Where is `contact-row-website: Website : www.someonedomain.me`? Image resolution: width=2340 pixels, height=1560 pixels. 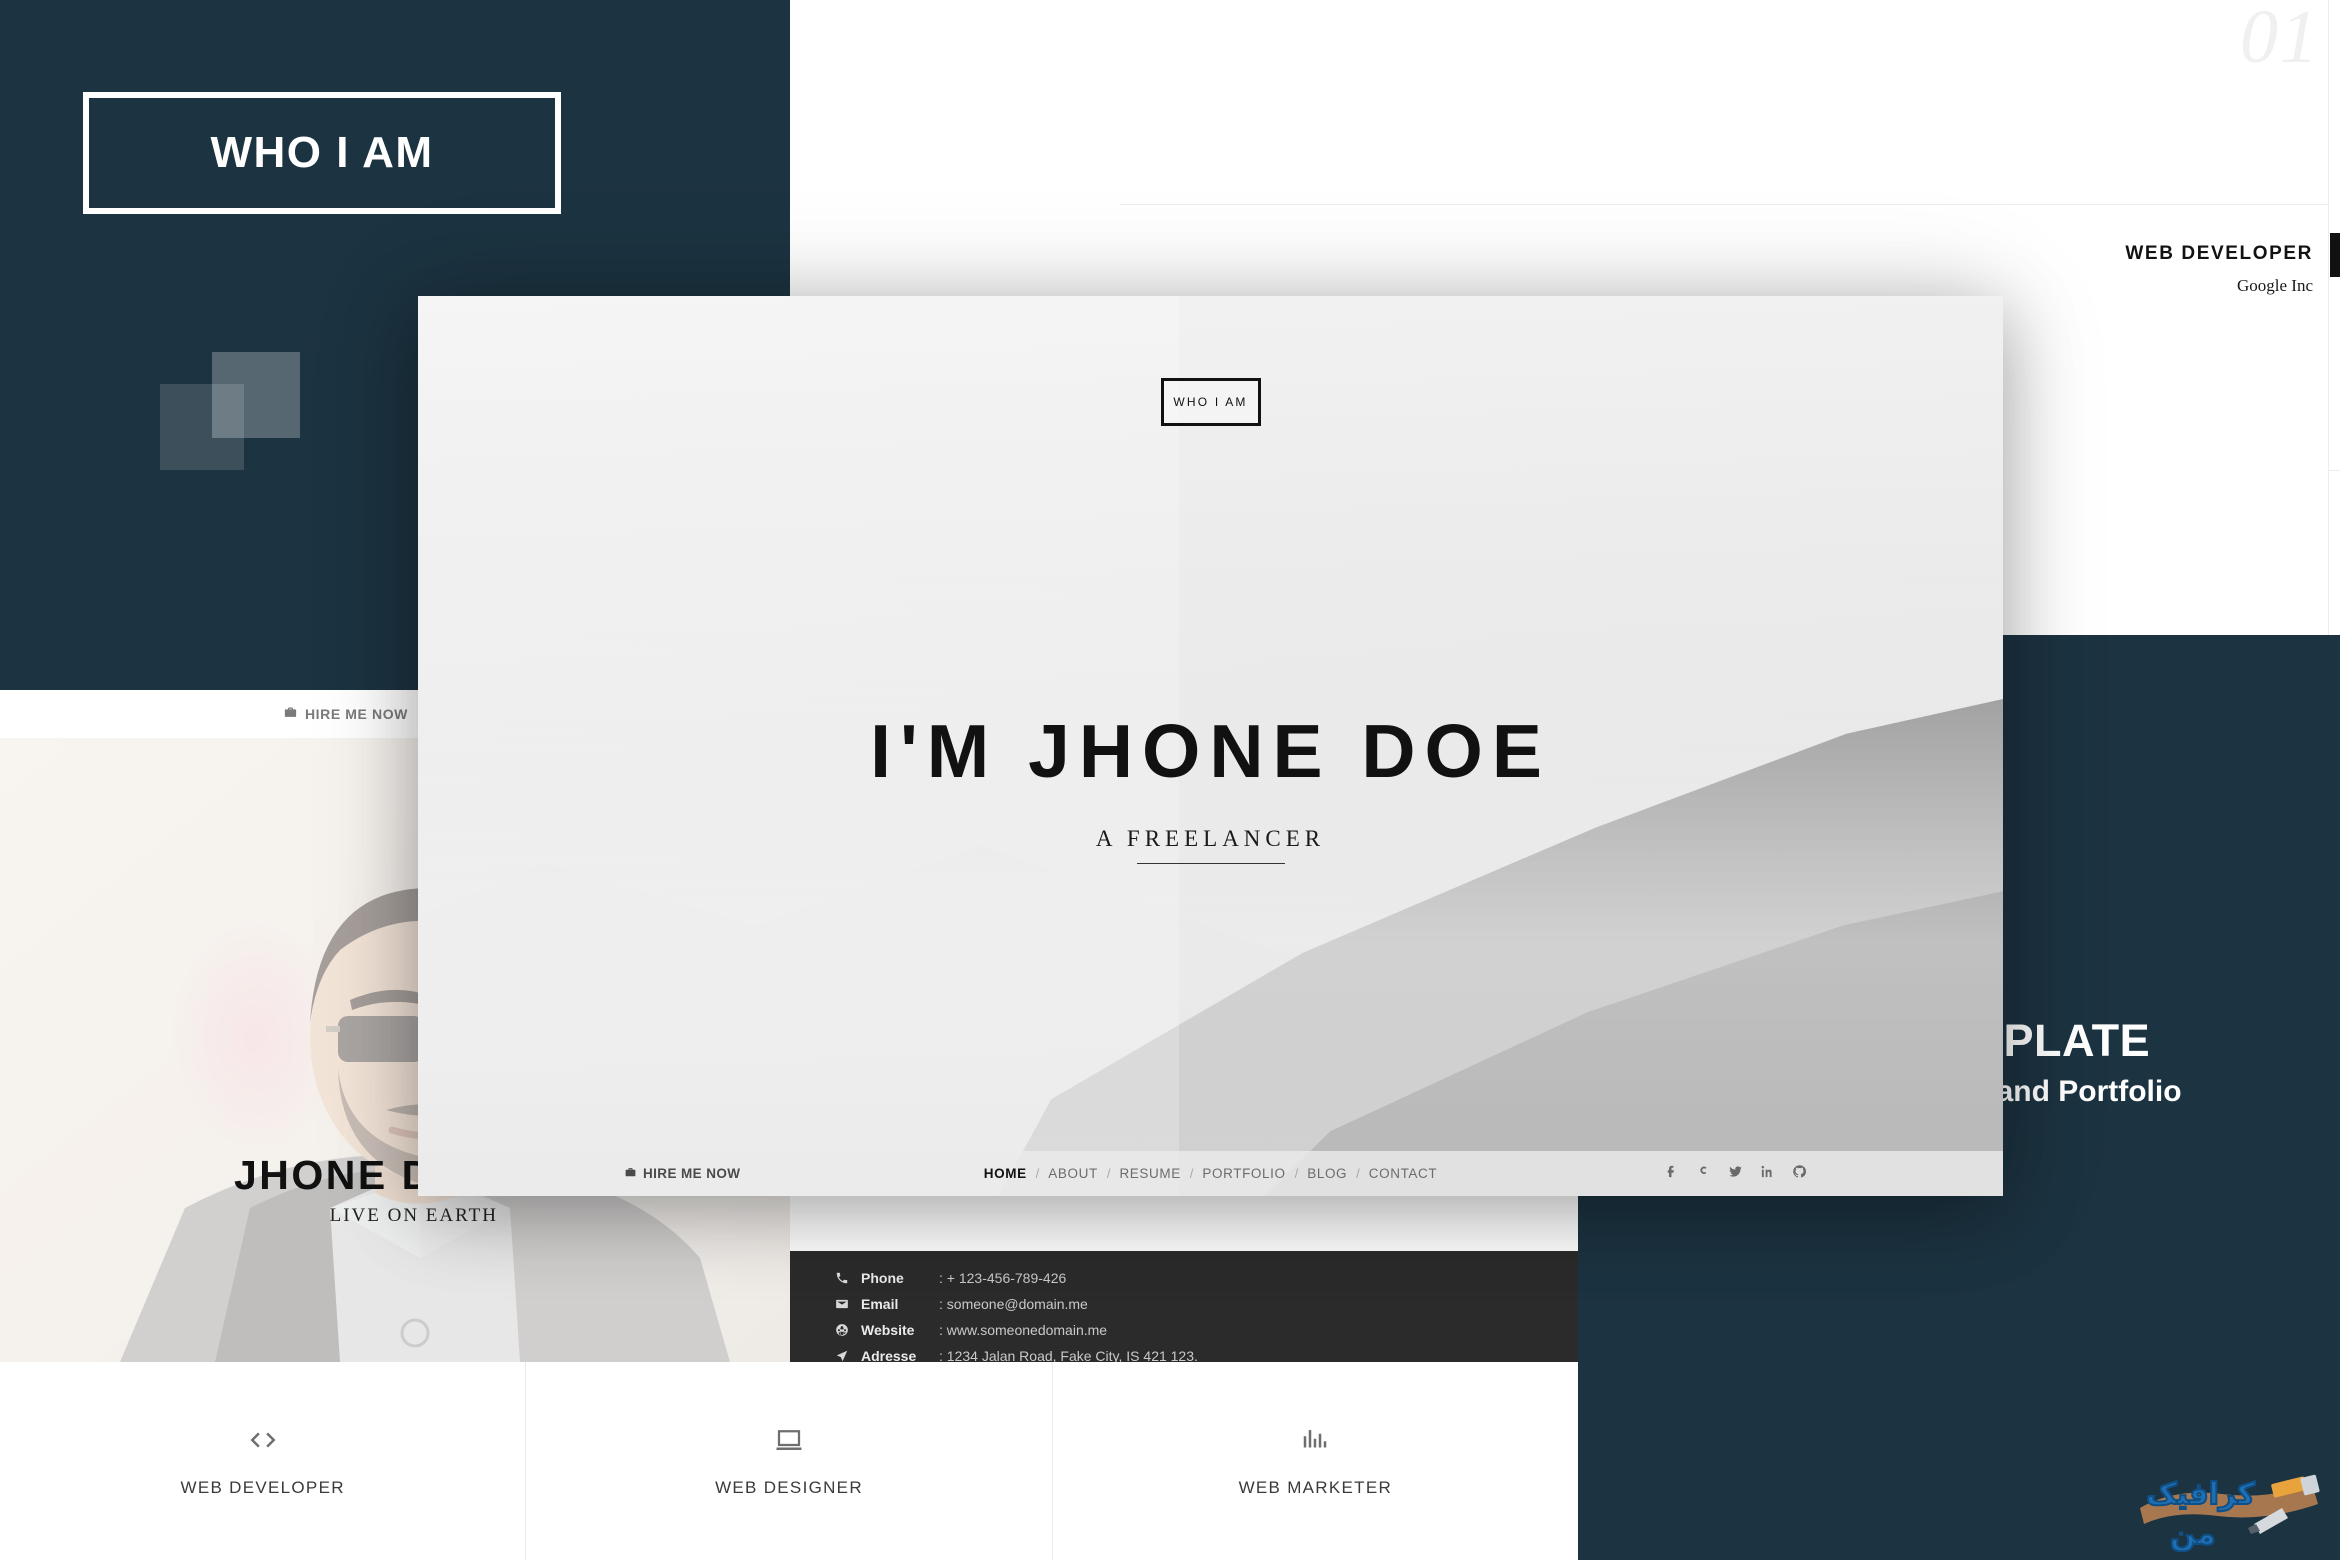 contact-row-website: Website : www.someonedomain.me is located at coordinates (1016, 1330).